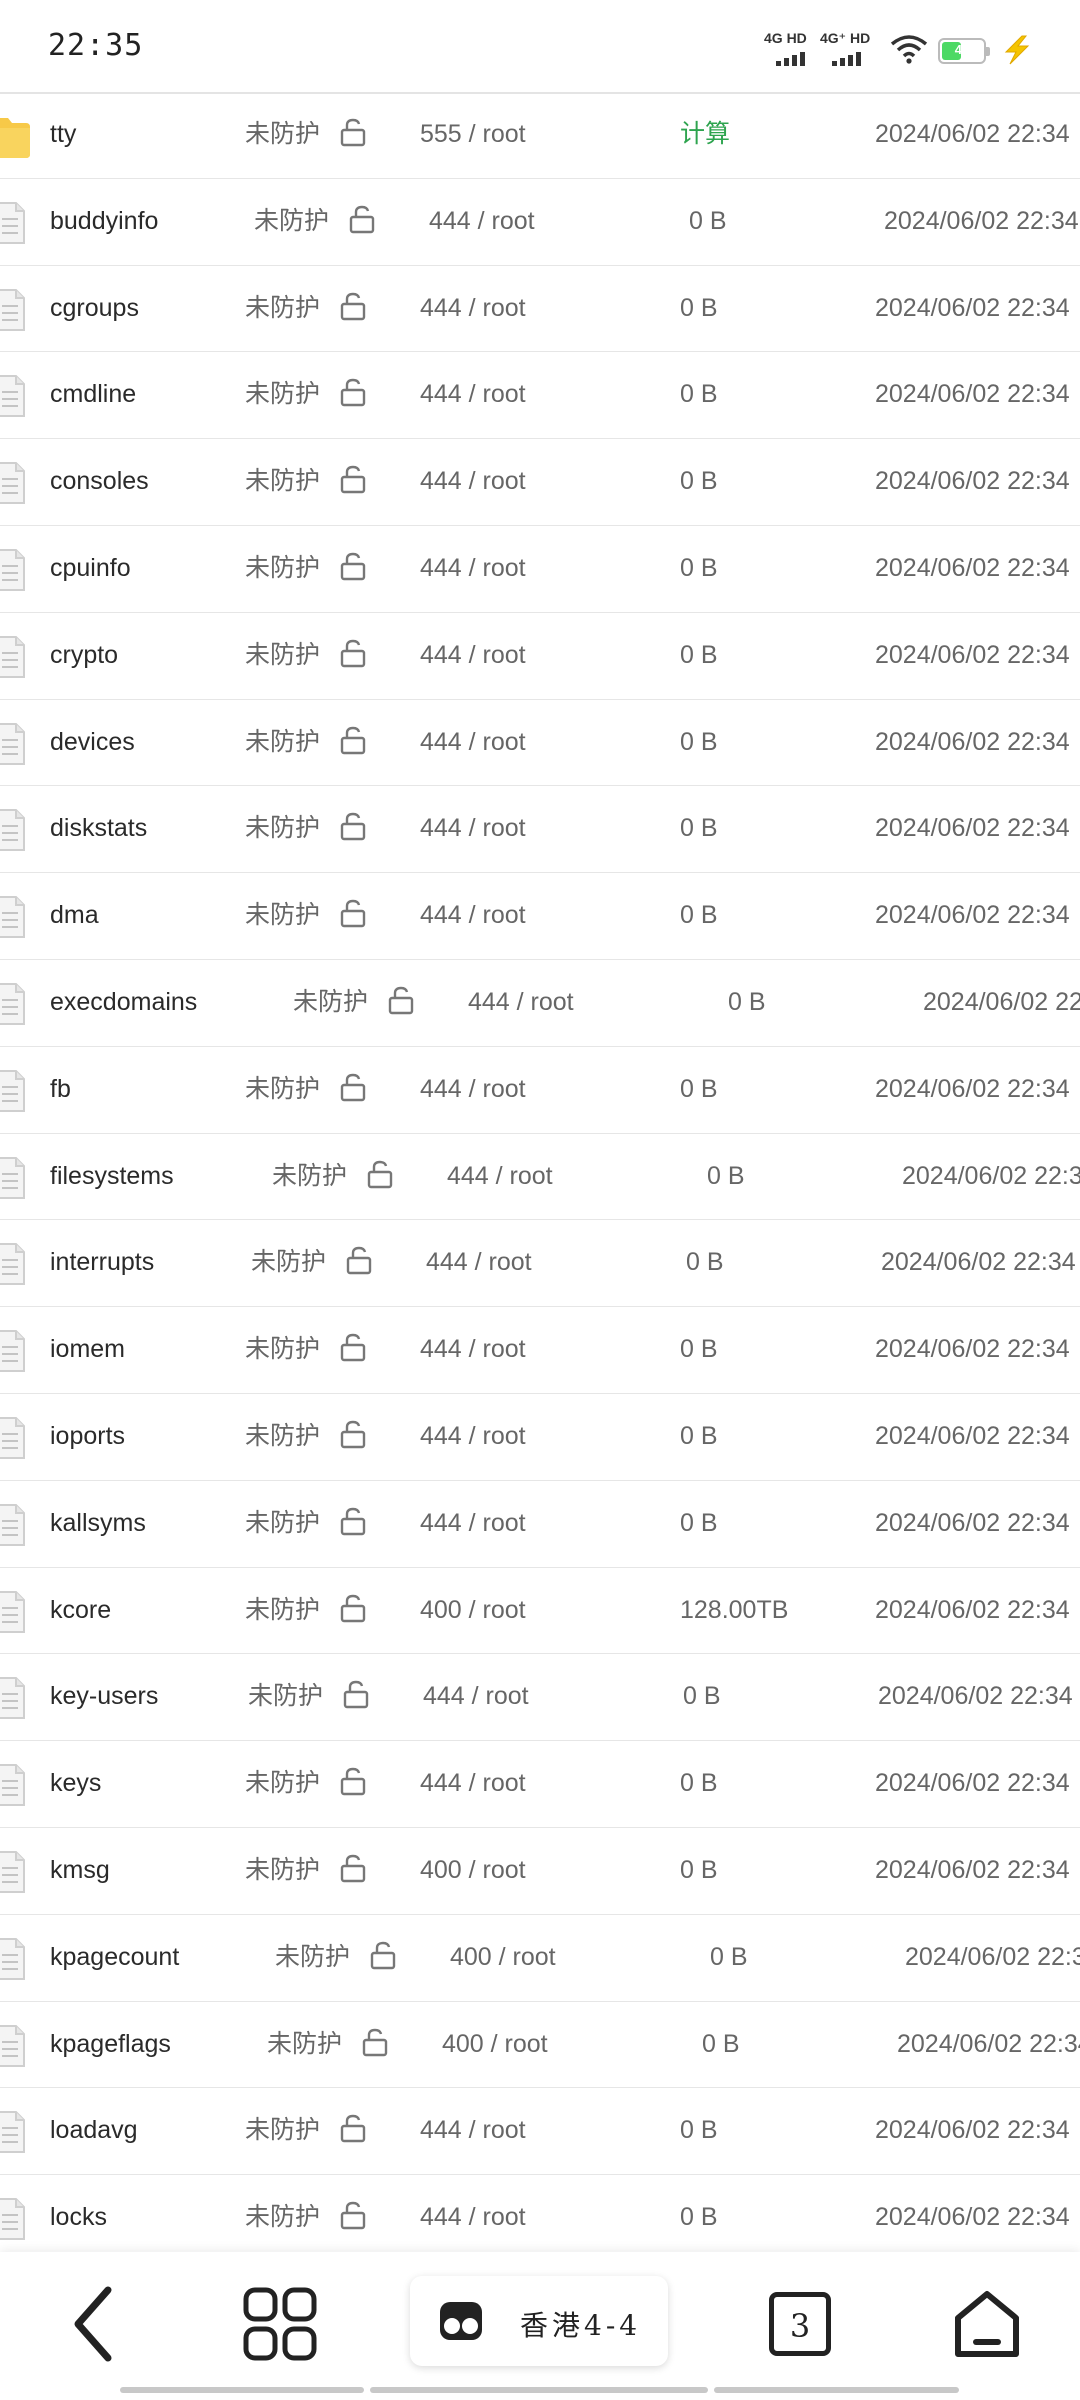 This screenshot has width=1080, height=2400. I want to click on file-row: devices 未防护 444 / root 0 B 2024/06/02 22:34, so click(540, 743).